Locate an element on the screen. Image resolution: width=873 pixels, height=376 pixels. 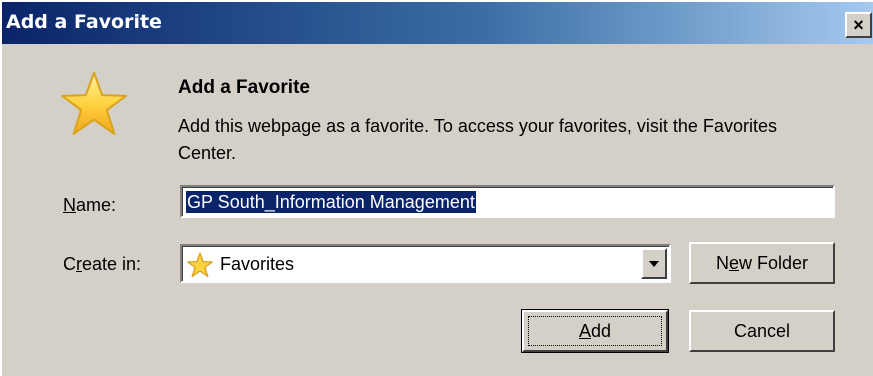
close-icon: × is located at coordinates (858, 25).